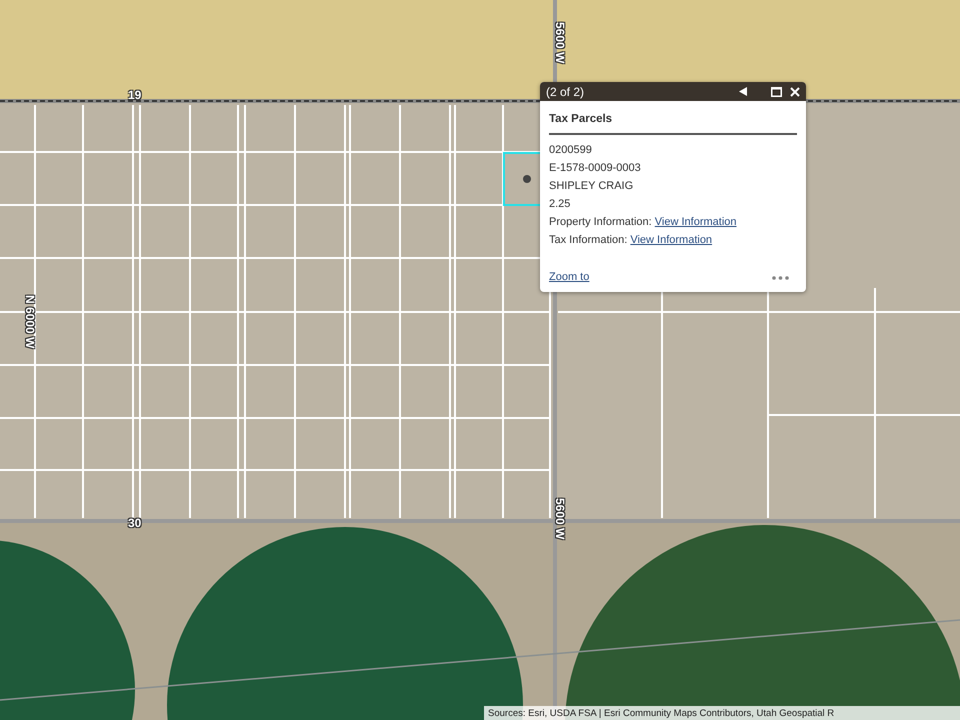 Image resolution: width=960 pixels, height=720 pixels. I want to click on maximize-icon, so click(776, 91).